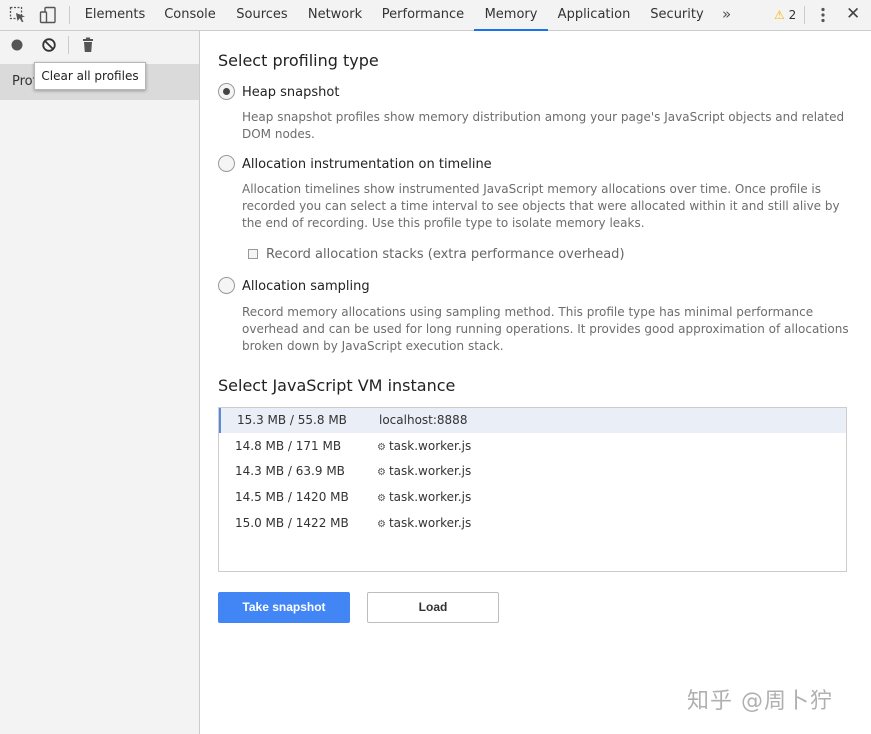 This screenshot has height=734, width=871. Describe the element at coordinates (284, 607) in the screenshot. I see `take-snapshot-button: Take snapshot` at that location.